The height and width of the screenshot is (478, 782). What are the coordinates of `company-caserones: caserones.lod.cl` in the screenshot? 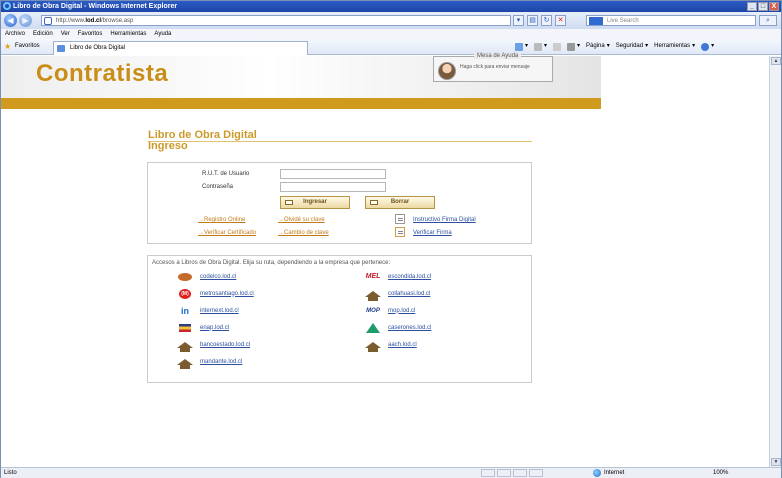 It's located at (397, 327).